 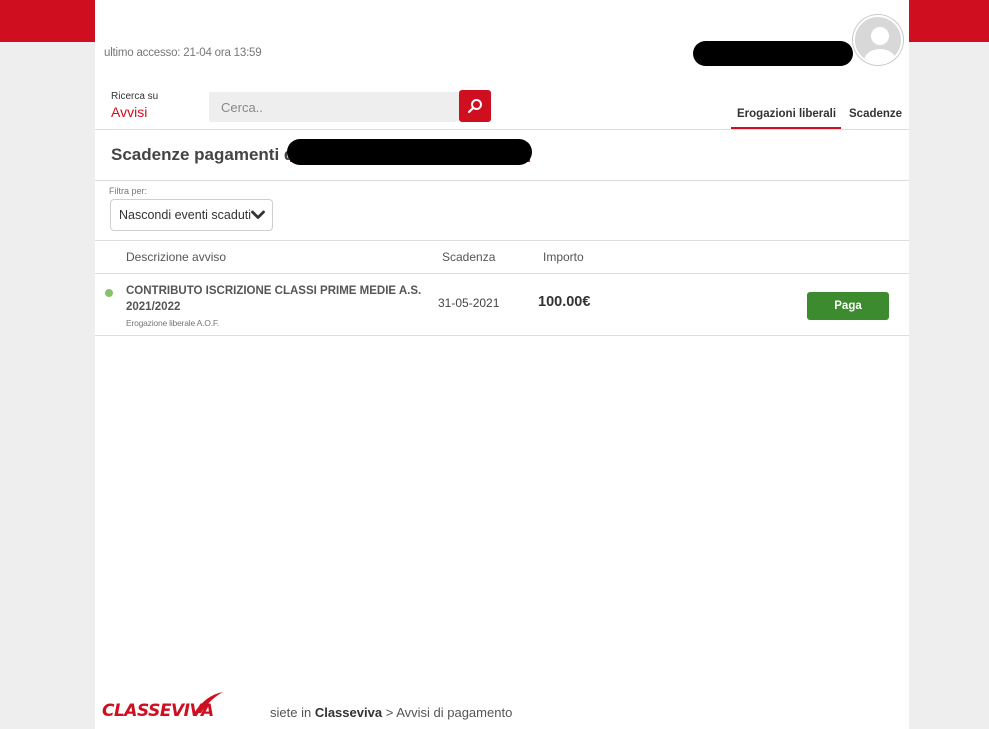 What do you see at coordinates (469, 303) in the screenshot?
I see `row-due-date: 31-05-2021` at bounding box center [469, 303].